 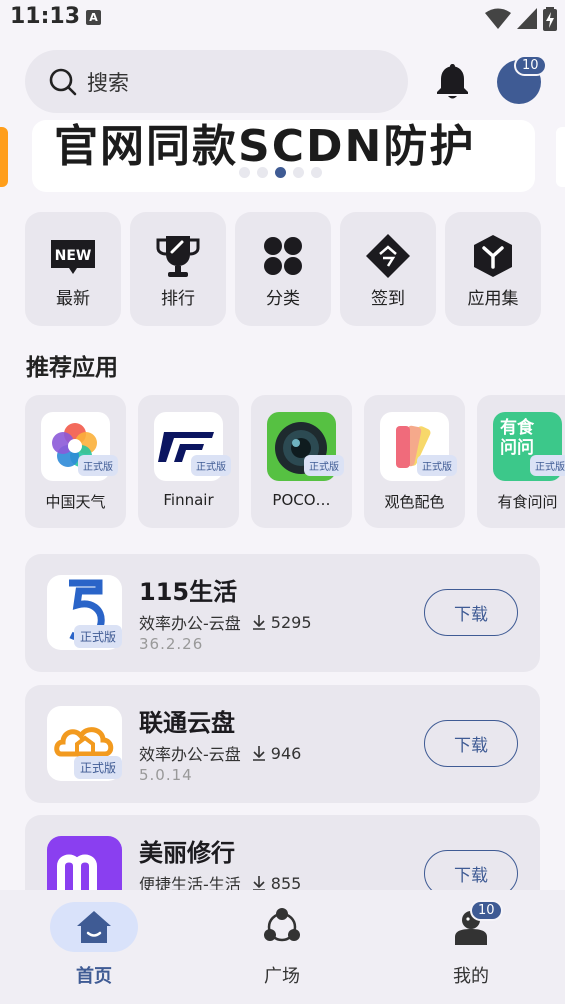 What do you see at coordinates (187, 853) in the screenshot?
I see `app-name: 美丽修行` at bounding box center [187, 853].